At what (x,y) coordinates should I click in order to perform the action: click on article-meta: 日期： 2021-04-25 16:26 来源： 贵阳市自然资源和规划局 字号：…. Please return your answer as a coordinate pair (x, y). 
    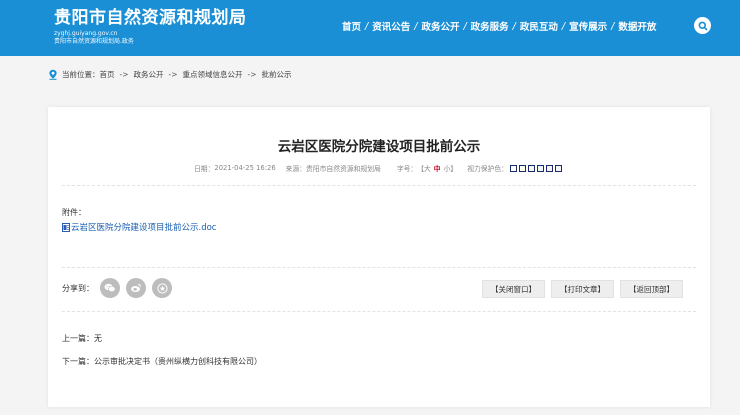
    Looking at the image, I should click on (379, 168).